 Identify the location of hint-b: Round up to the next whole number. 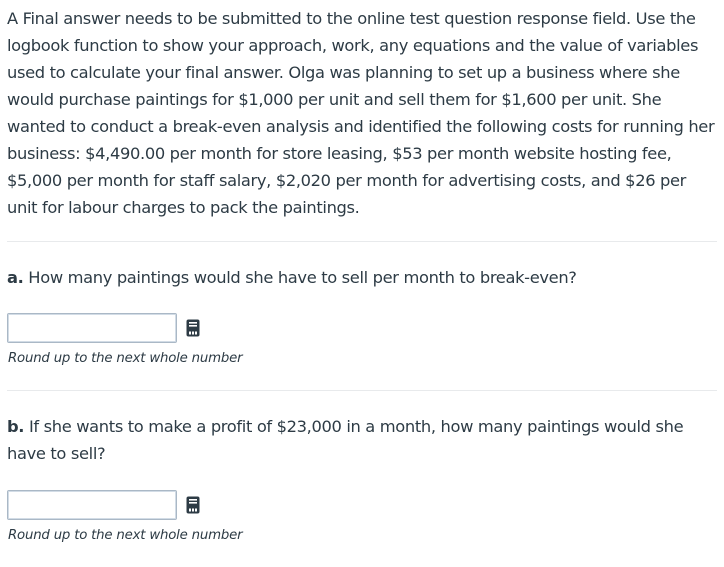
(125, 535).